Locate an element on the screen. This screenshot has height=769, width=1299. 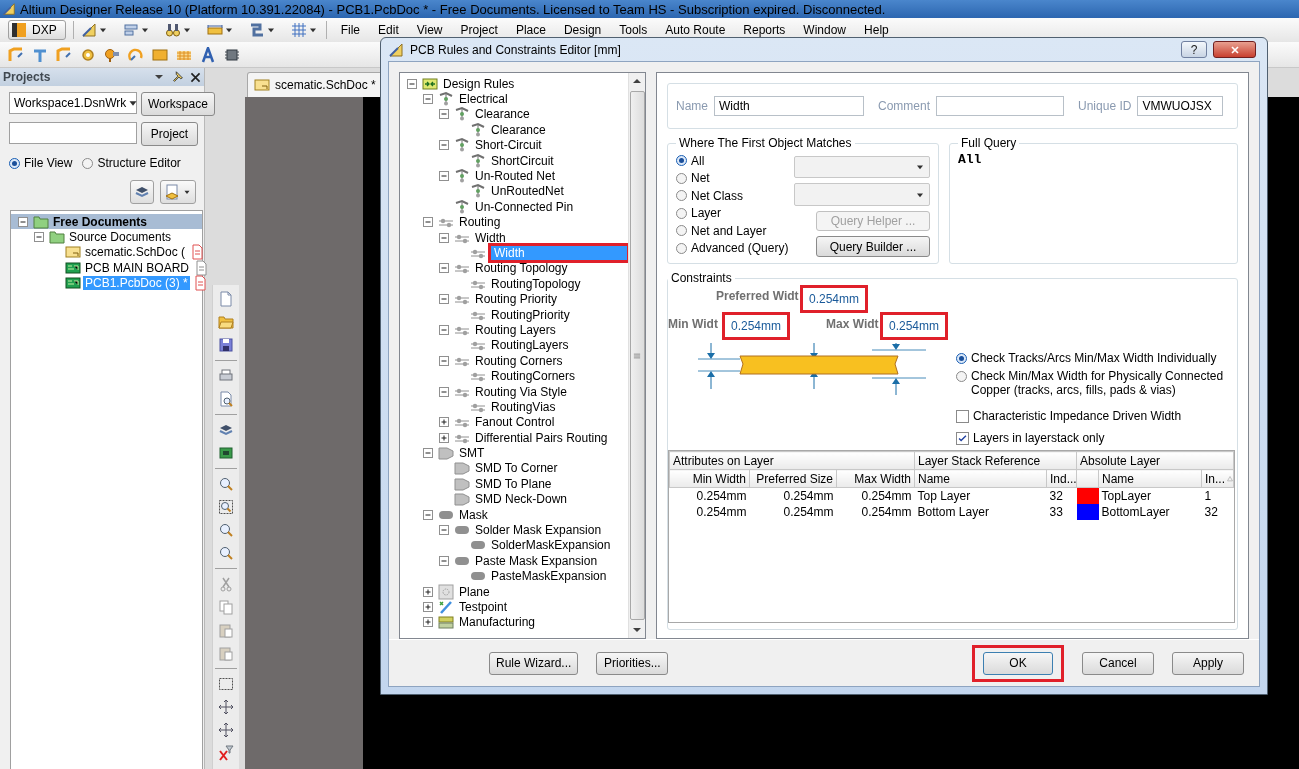
unique-id-field: VMWUOJSX is located at coordinates (1180, 106).